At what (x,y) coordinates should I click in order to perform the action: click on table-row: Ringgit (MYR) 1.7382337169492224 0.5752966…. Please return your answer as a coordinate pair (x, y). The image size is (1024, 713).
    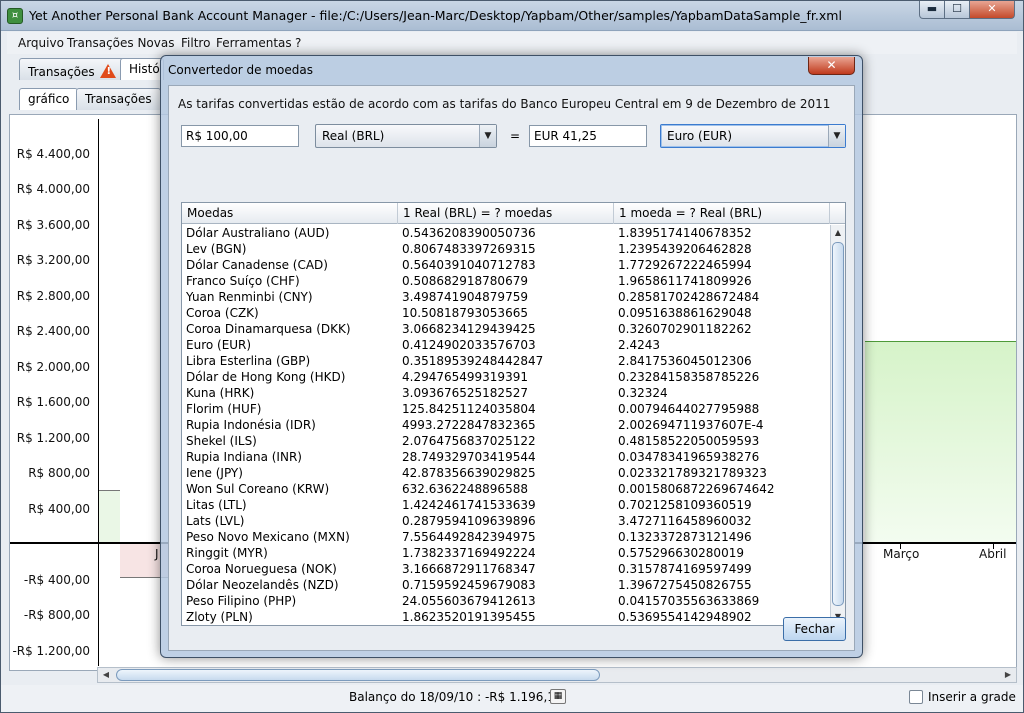
    Looking at the image, I should click on (506, 553).